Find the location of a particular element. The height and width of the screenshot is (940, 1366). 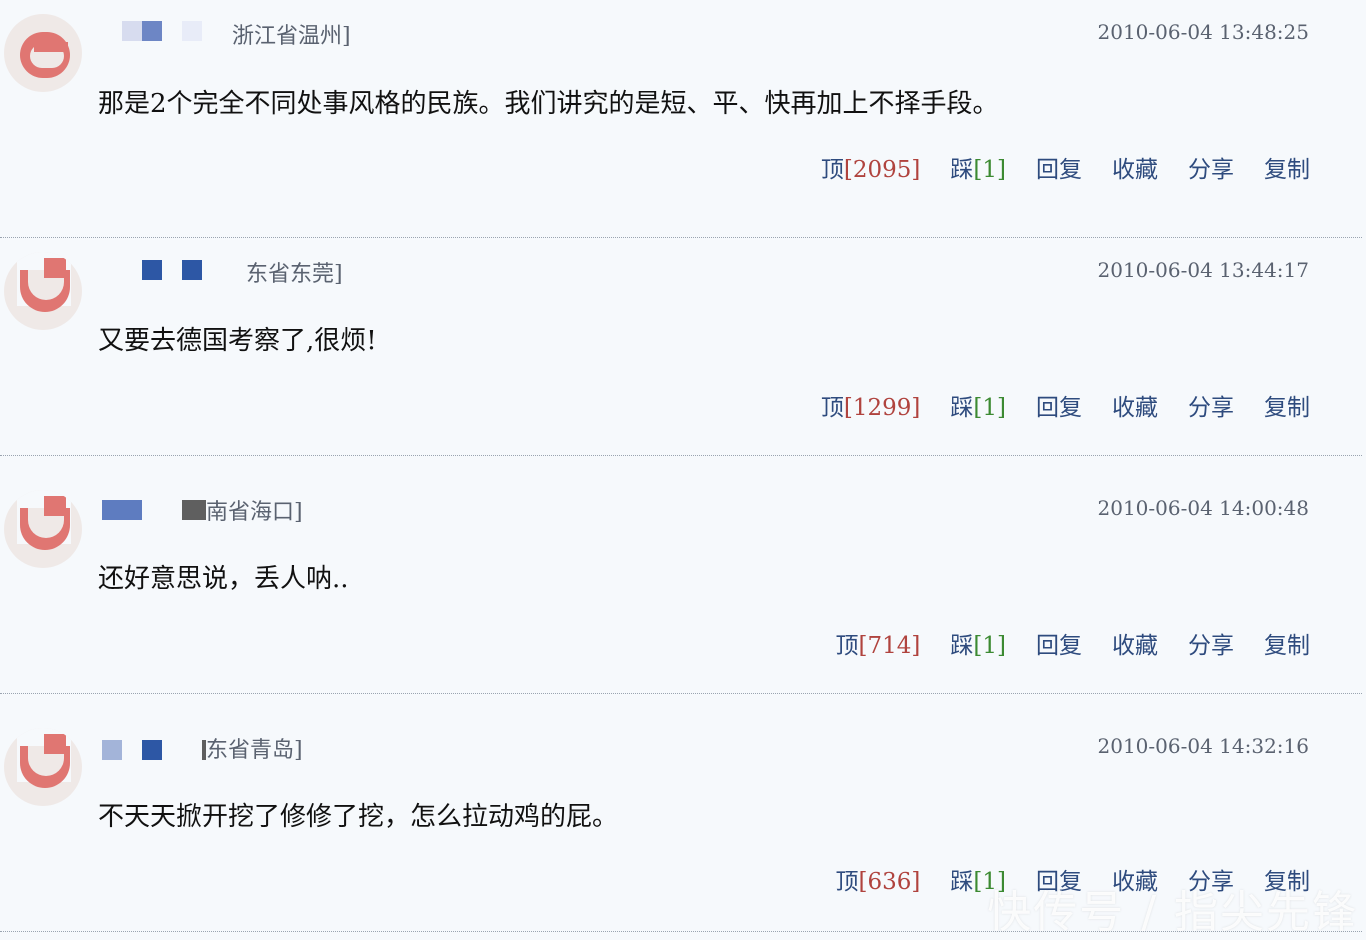

upvote-count: [714] is located at coordinates (889, 646).